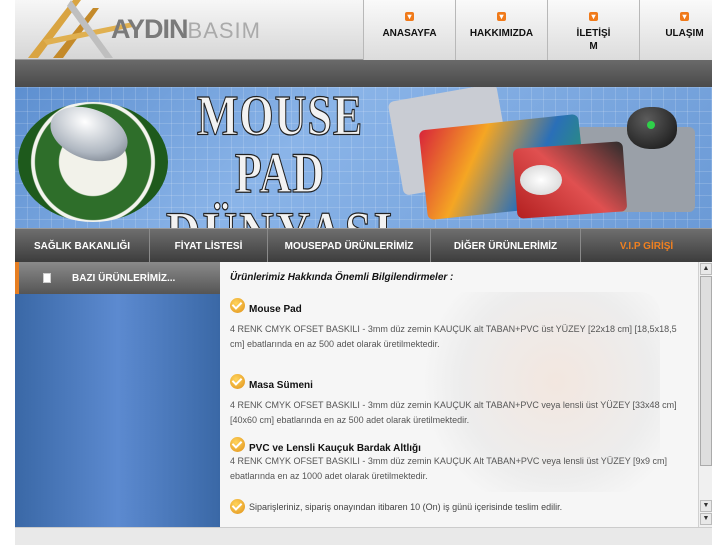 This screenshot has width=727, height=545. I want to click on white-mouse-image, so click(541, 180).